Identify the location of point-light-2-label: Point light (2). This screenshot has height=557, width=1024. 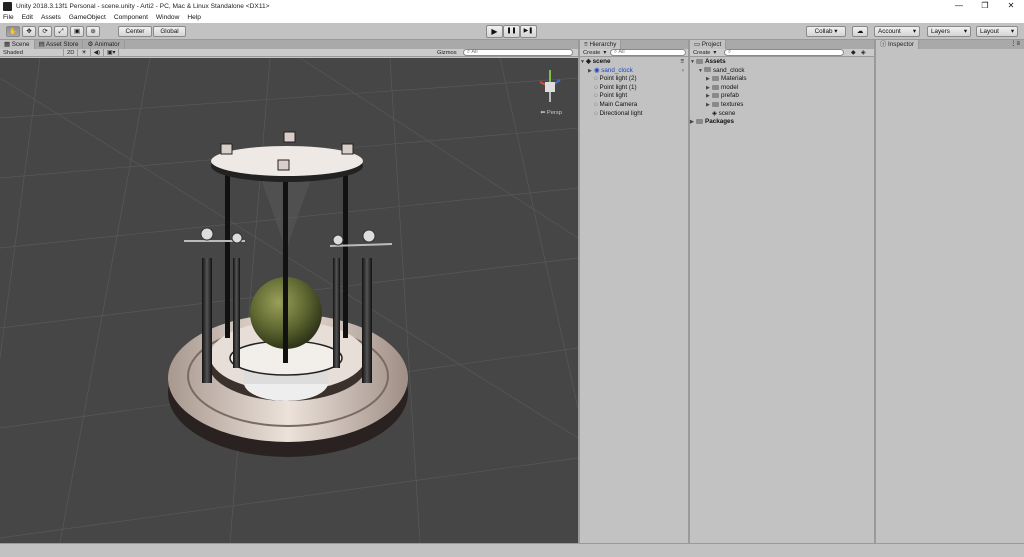
(618, 79).